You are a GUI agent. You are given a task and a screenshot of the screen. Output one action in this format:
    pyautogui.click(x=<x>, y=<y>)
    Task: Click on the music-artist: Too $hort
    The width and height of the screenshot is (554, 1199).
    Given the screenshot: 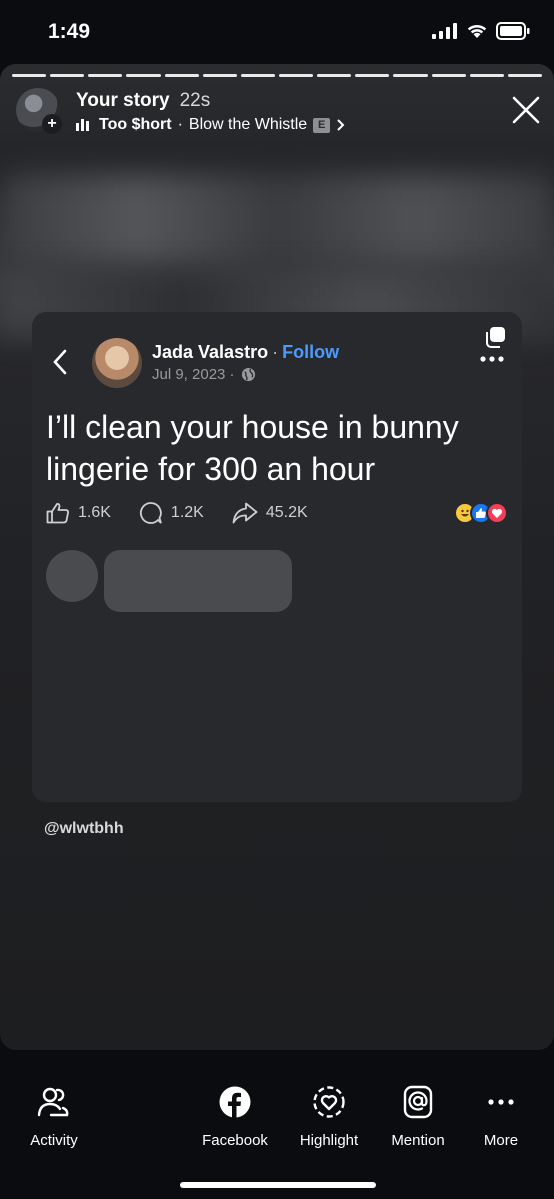 What is the action you would take?
    pyautogui.click(x=135, y=124)
    